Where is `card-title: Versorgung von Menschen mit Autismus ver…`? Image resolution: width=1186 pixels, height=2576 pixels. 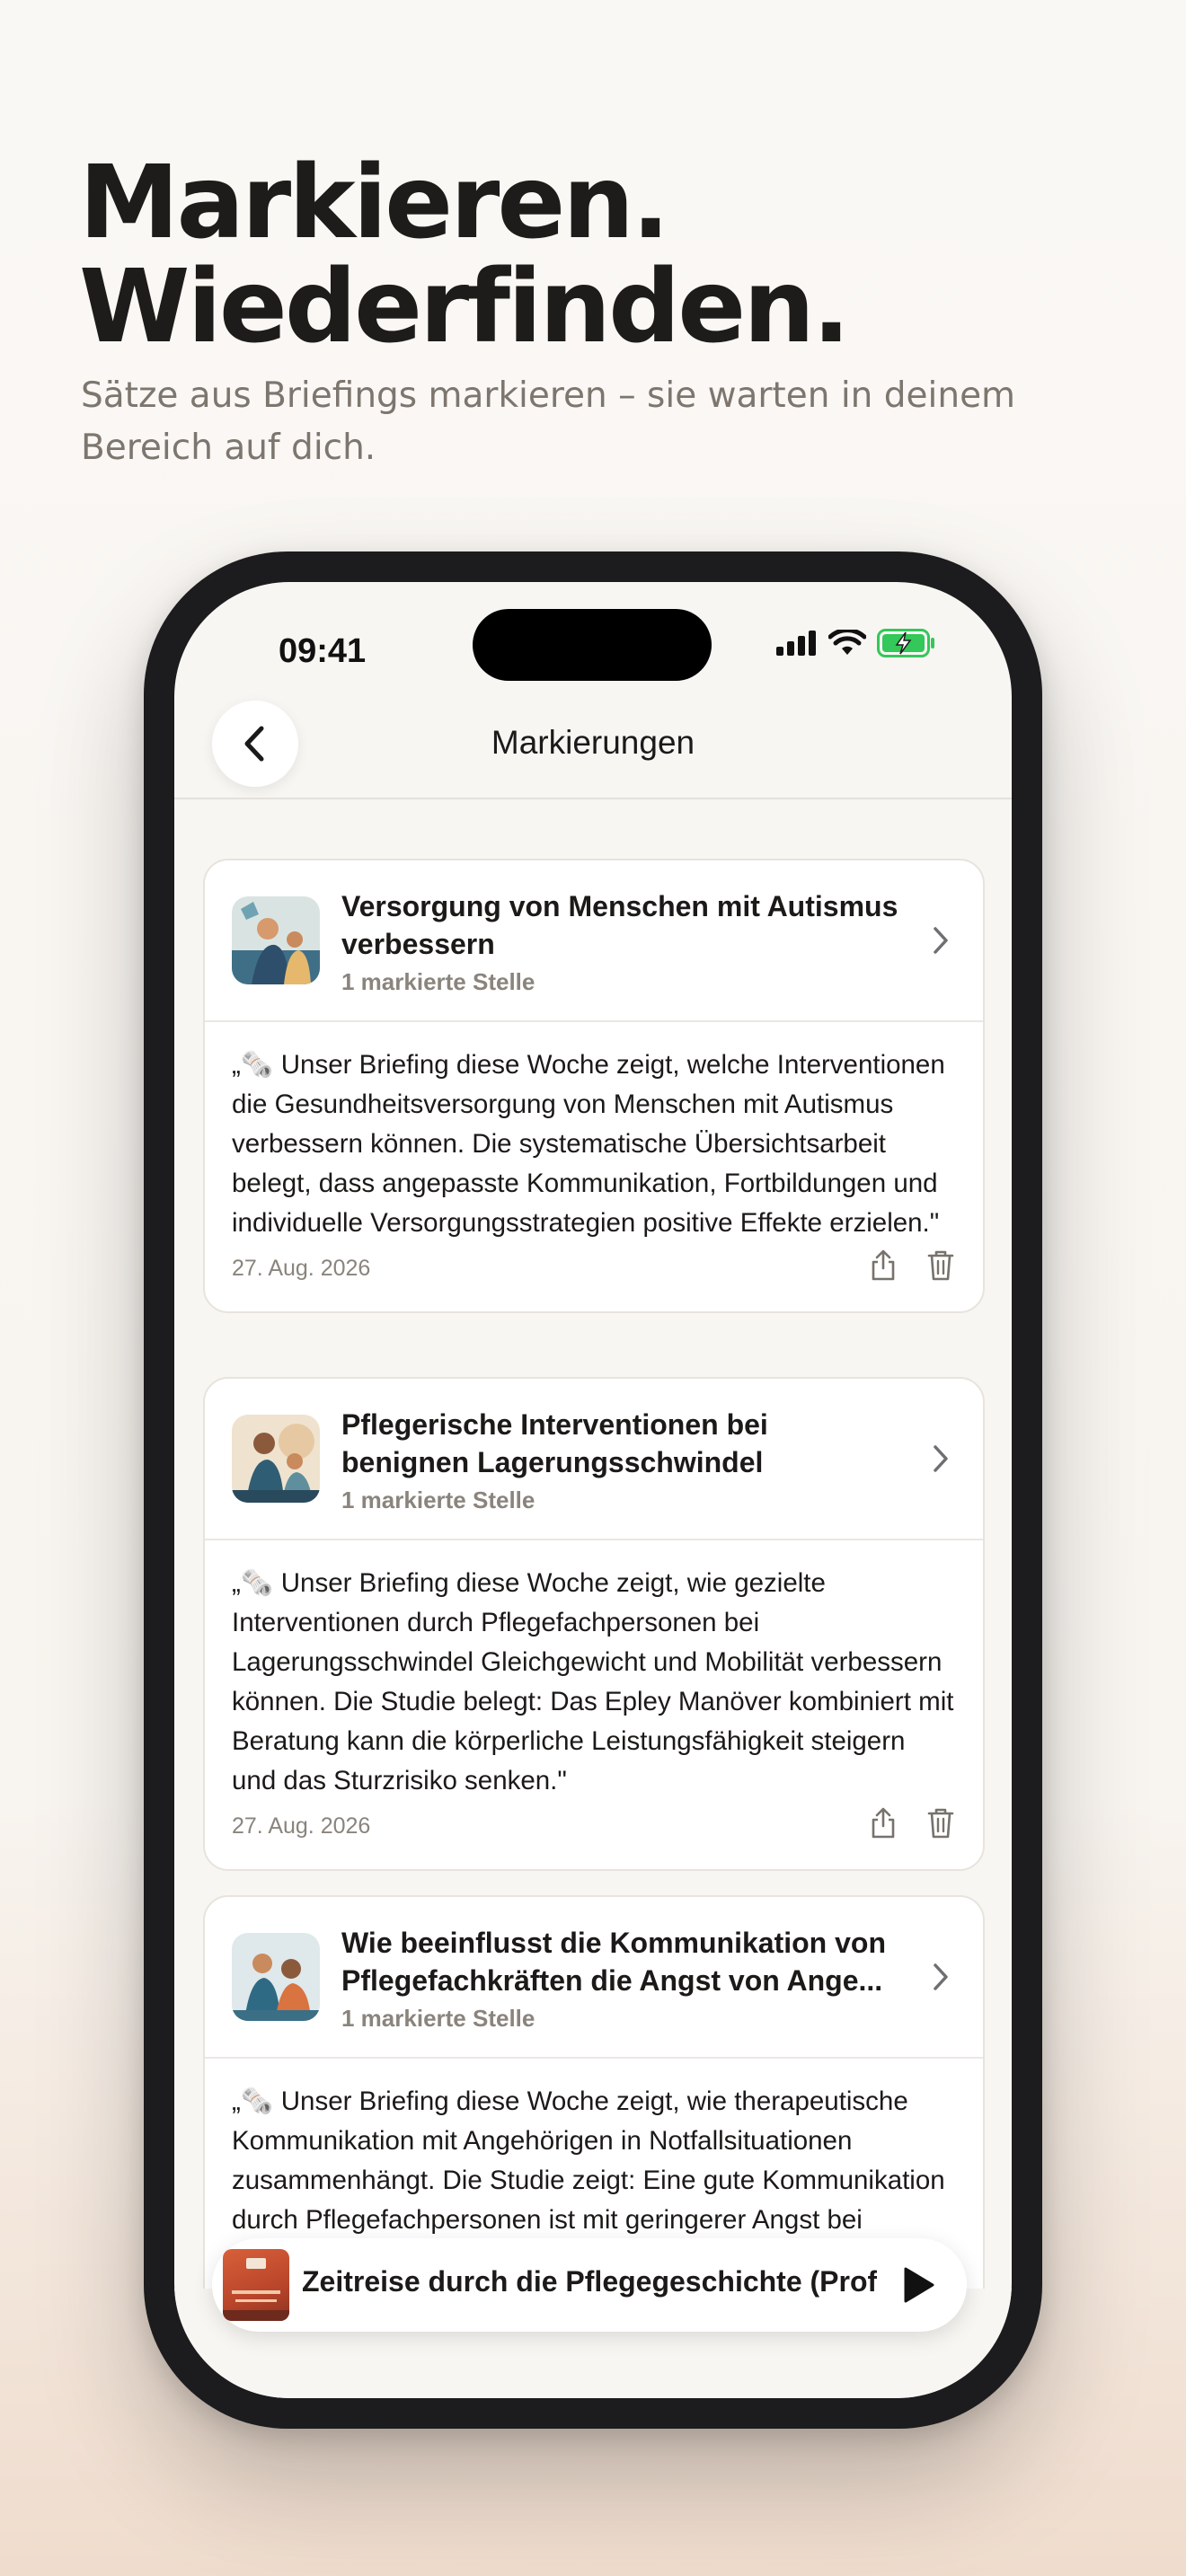
card-title: Versorgung von Menschen mit Autismus ver… is located at coordinates (628, 925).